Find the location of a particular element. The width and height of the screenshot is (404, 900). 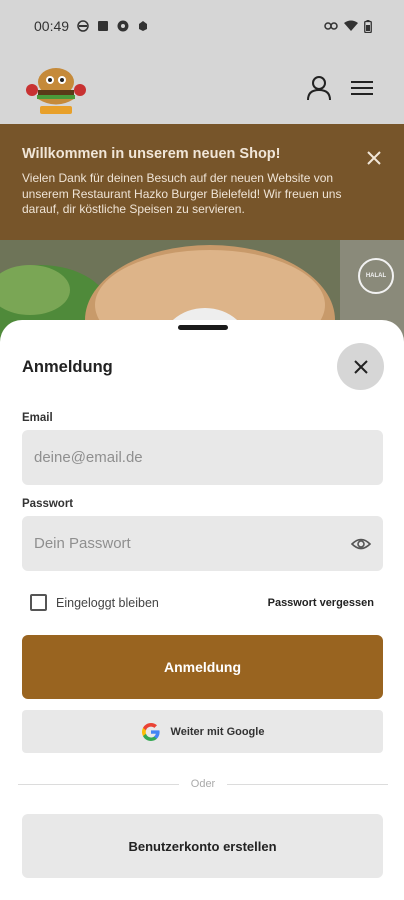

email-label: Email is located at coordinates (37, 418).